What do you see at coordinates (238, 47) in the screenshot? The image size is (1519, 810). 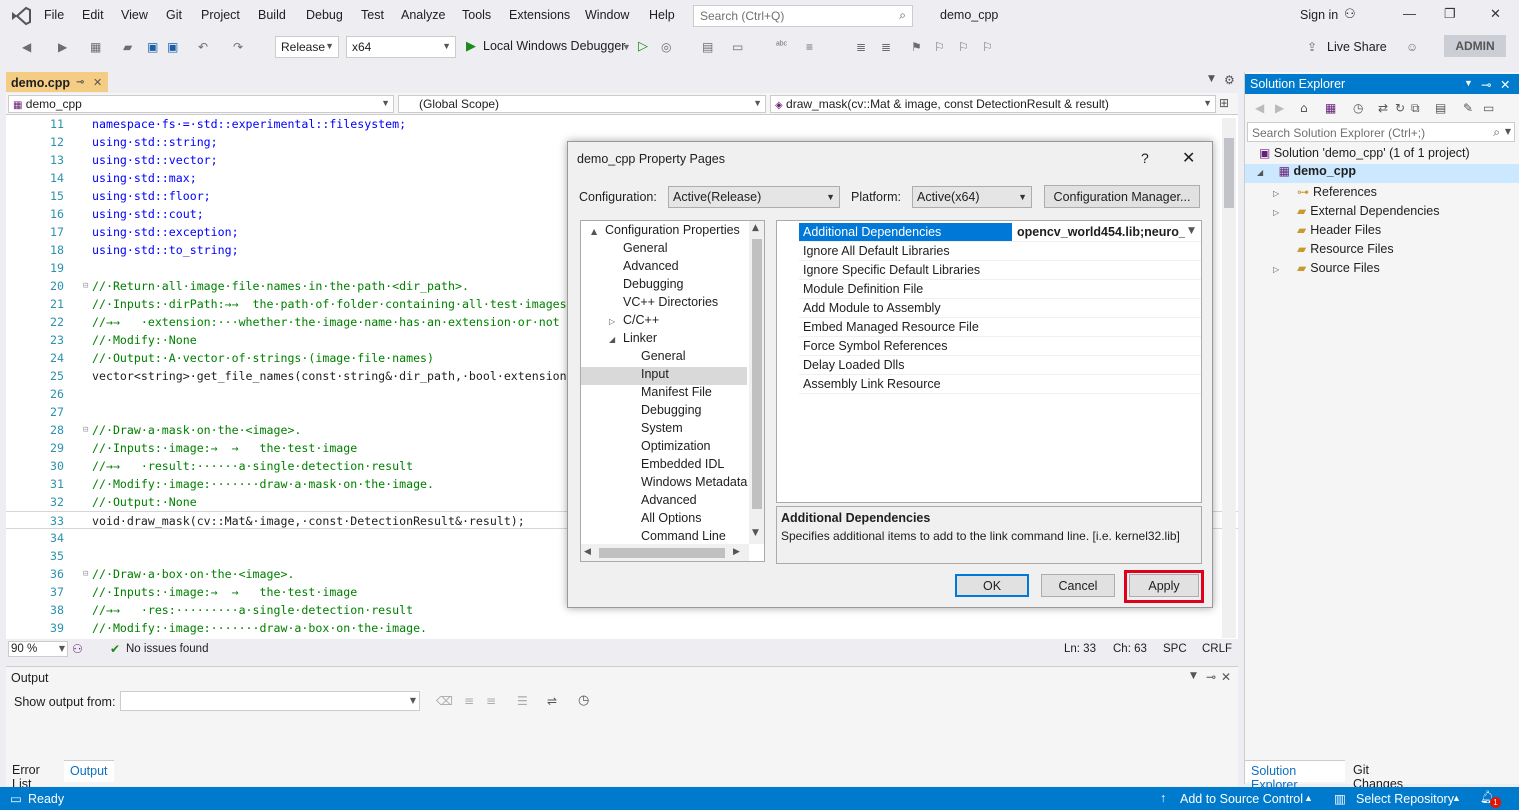 I see `redo-icon: ↷` at bounding box center [238, 47].